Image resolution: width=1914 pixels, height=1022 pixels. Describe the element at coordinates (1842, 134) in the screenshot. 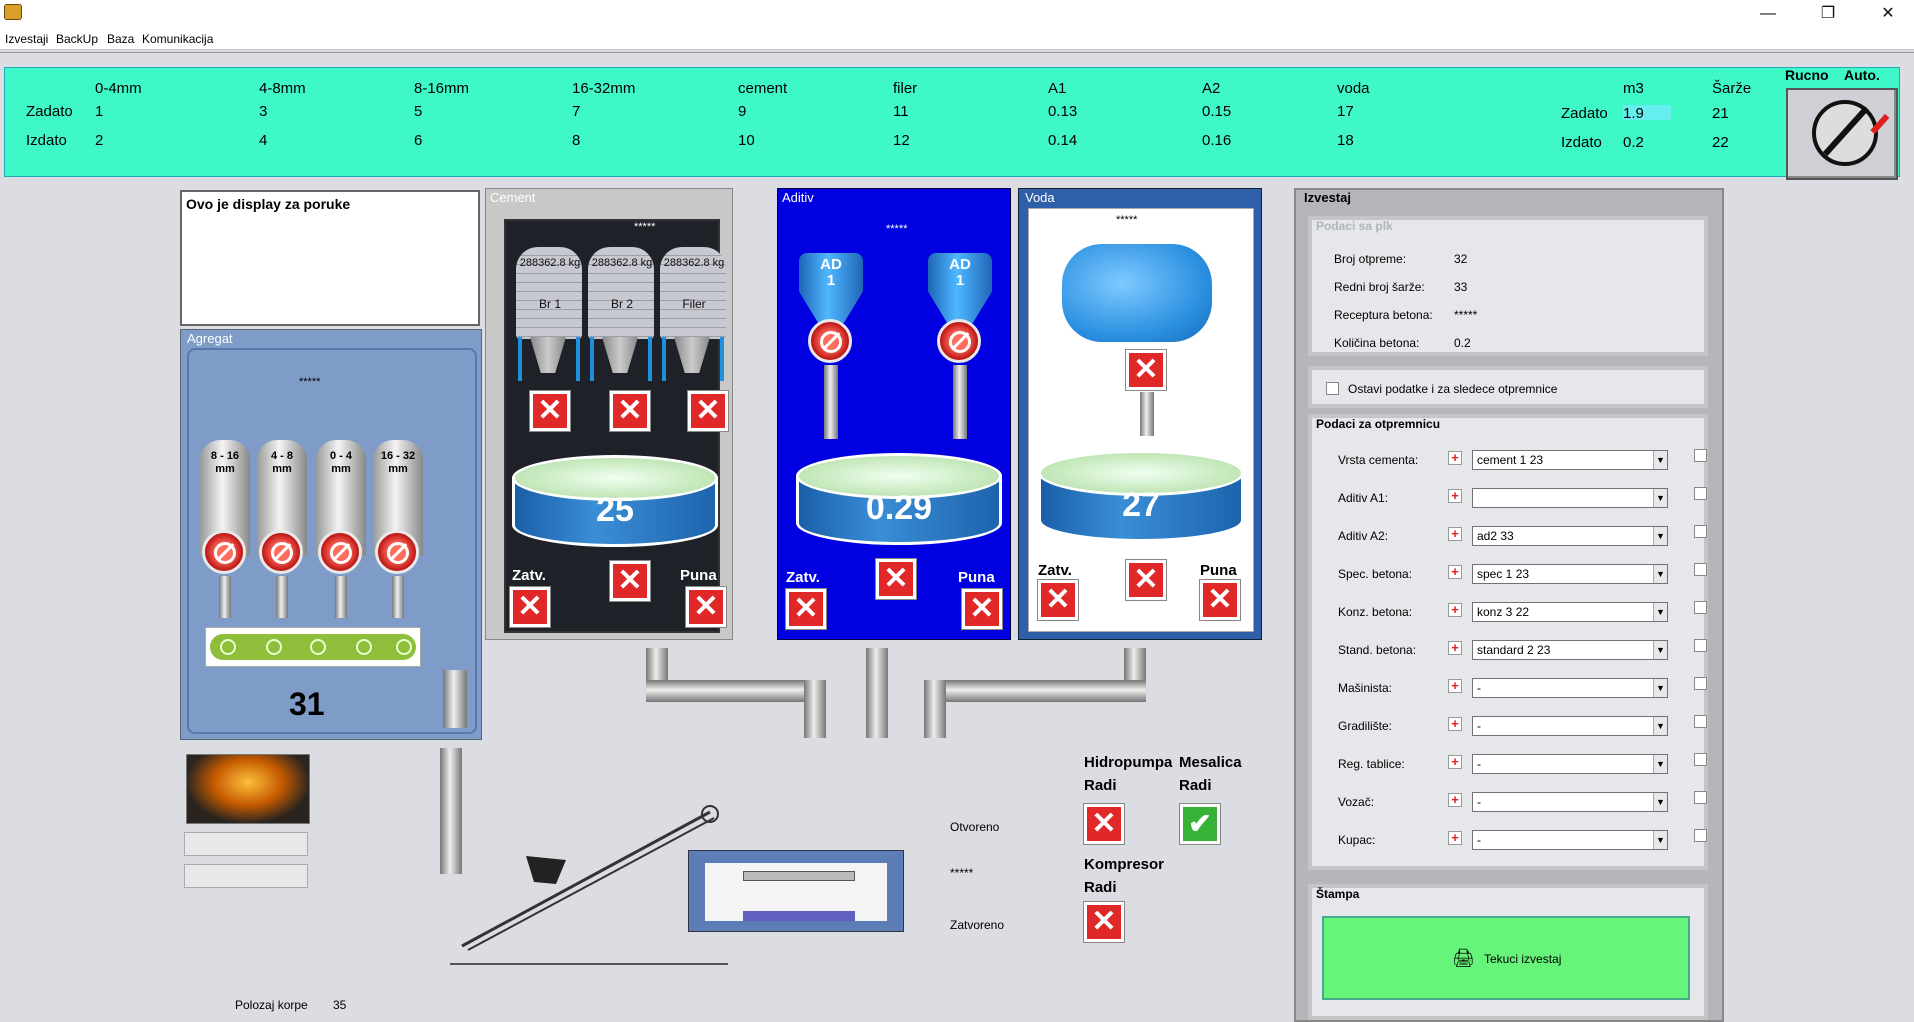

I see `mode-switch` at that location.